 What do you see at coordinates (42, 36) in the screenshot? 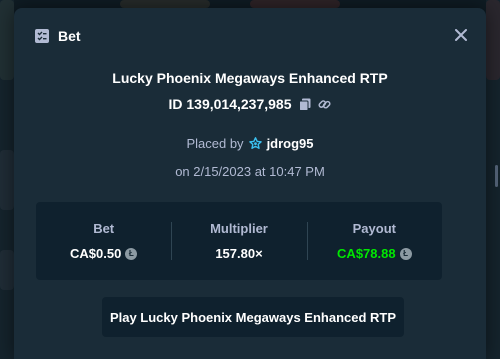
I see `bet-ticket-icon` at bounding box center [42, 36].